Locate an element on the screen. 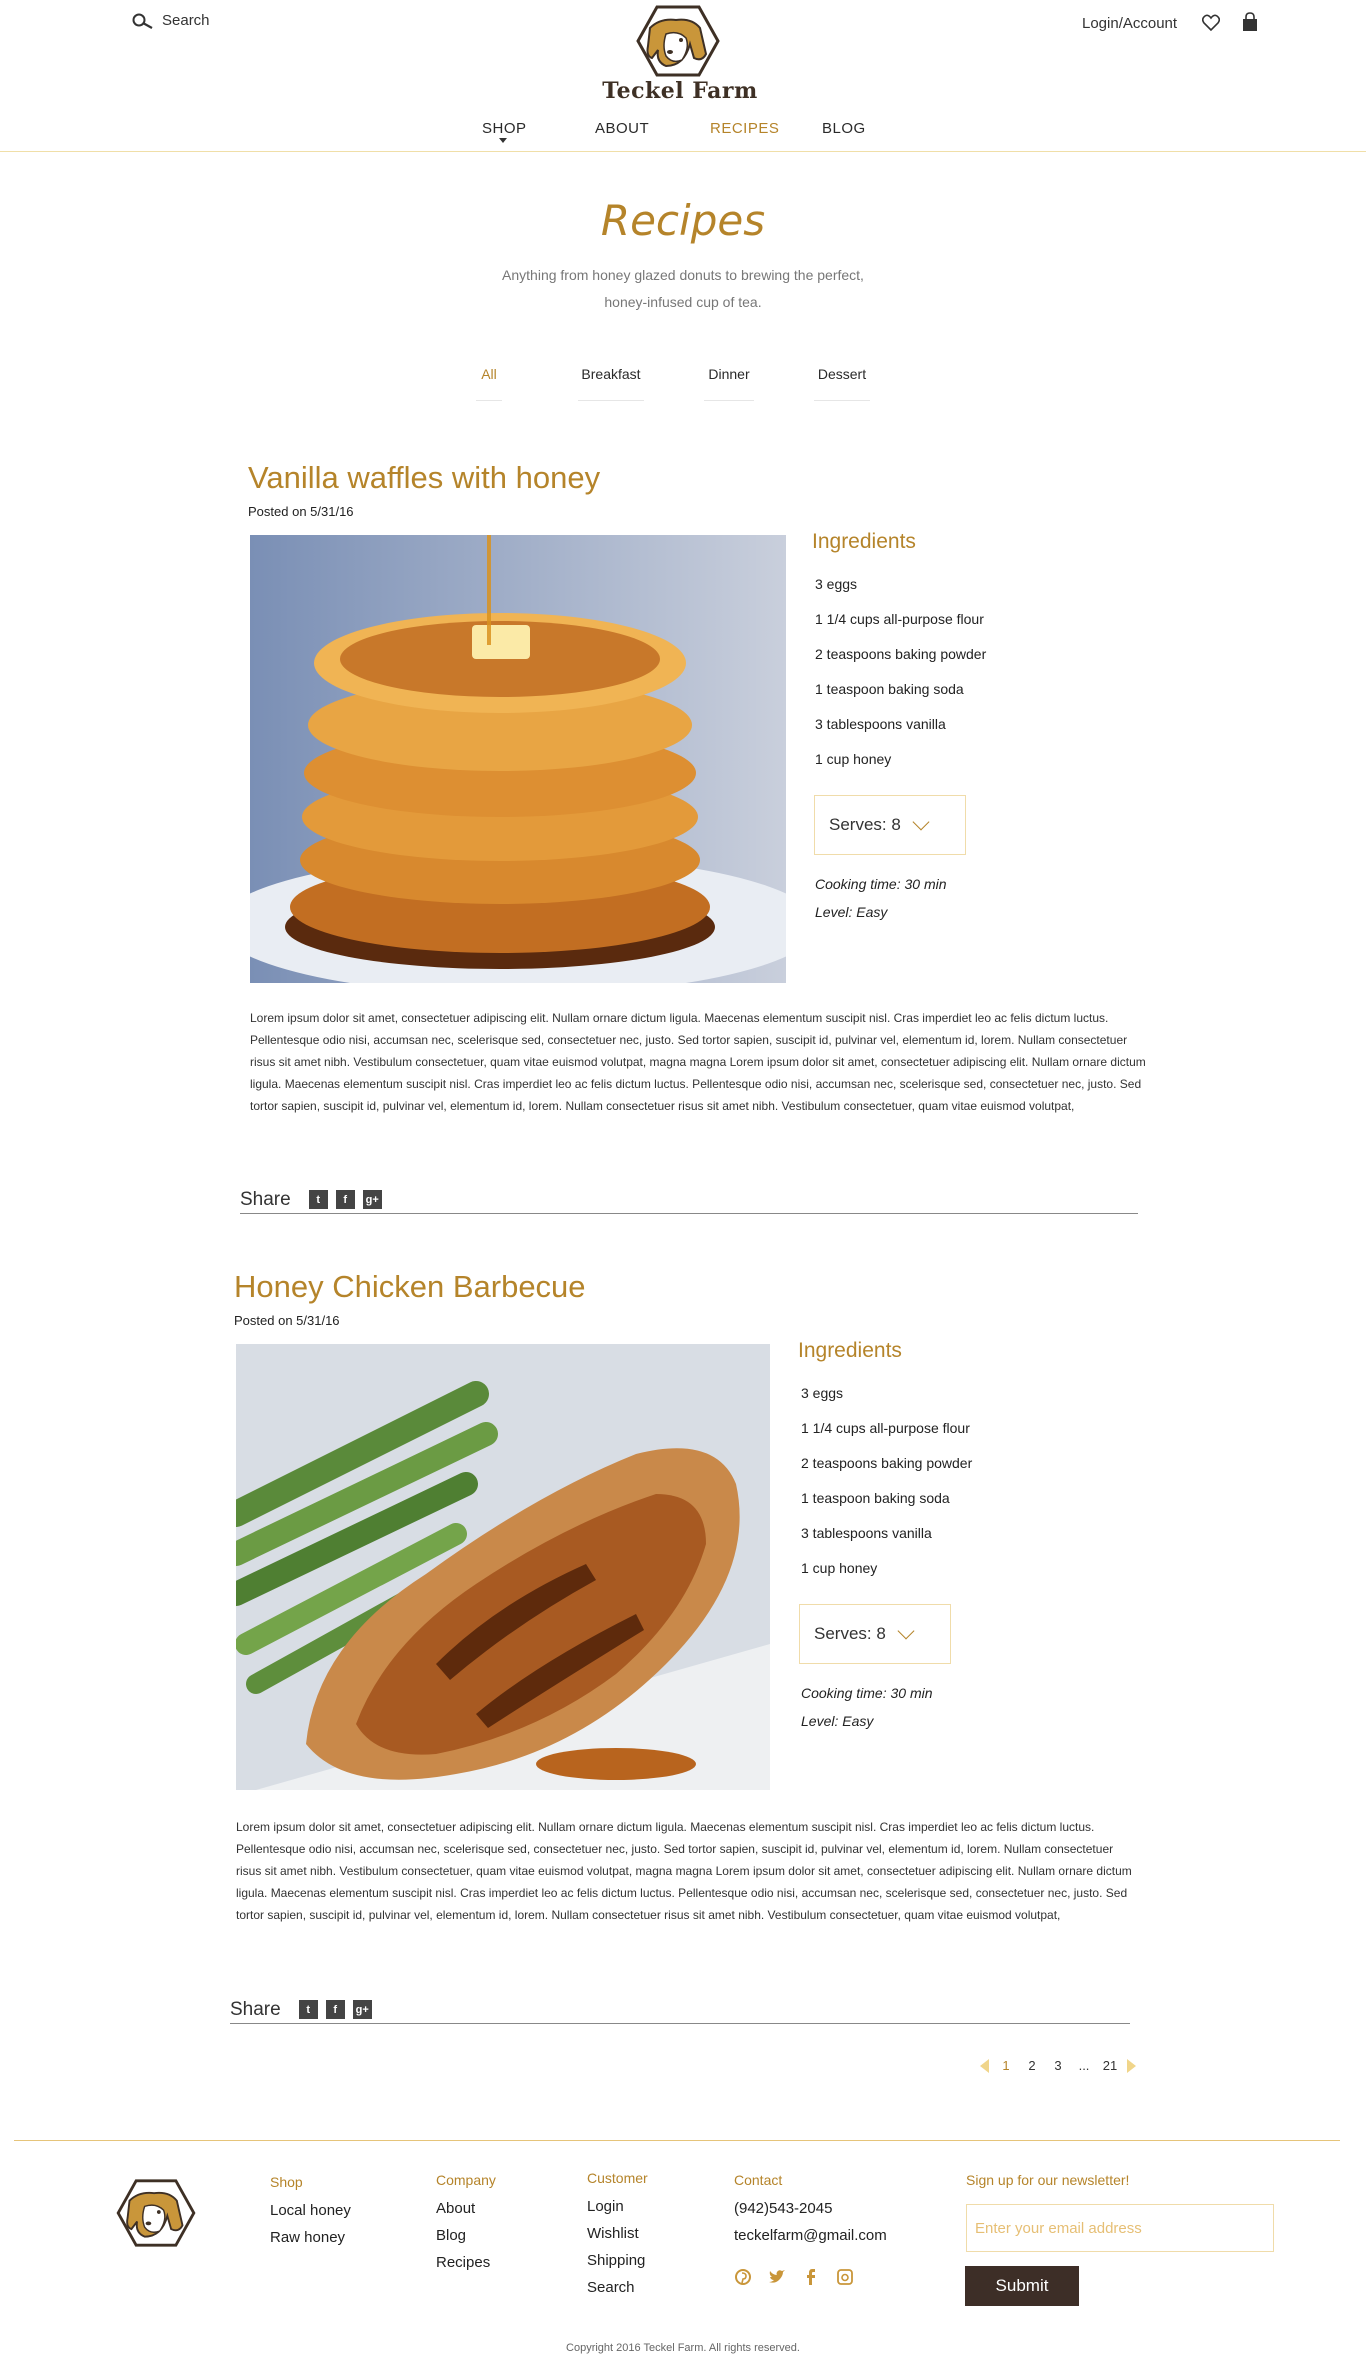 This screenshot has height=2372, width=1366. footer-link: Shipping is located at coordinates (617, 2263).